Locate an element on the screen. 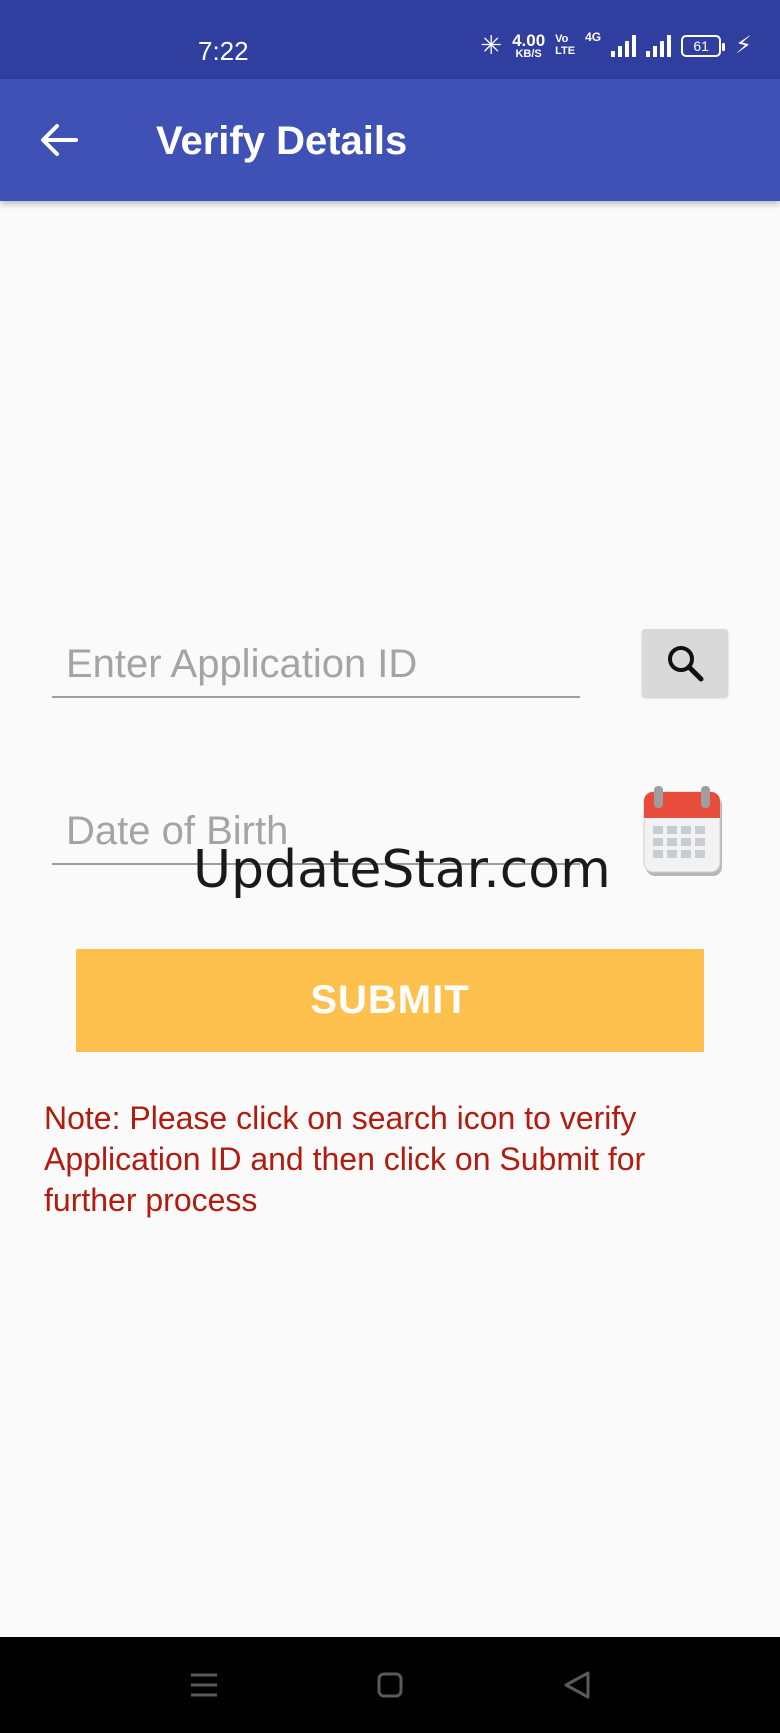 The height and width of the screenshot is (1733, 780). battery-icon: 61 is located at coordinates (703, 45).